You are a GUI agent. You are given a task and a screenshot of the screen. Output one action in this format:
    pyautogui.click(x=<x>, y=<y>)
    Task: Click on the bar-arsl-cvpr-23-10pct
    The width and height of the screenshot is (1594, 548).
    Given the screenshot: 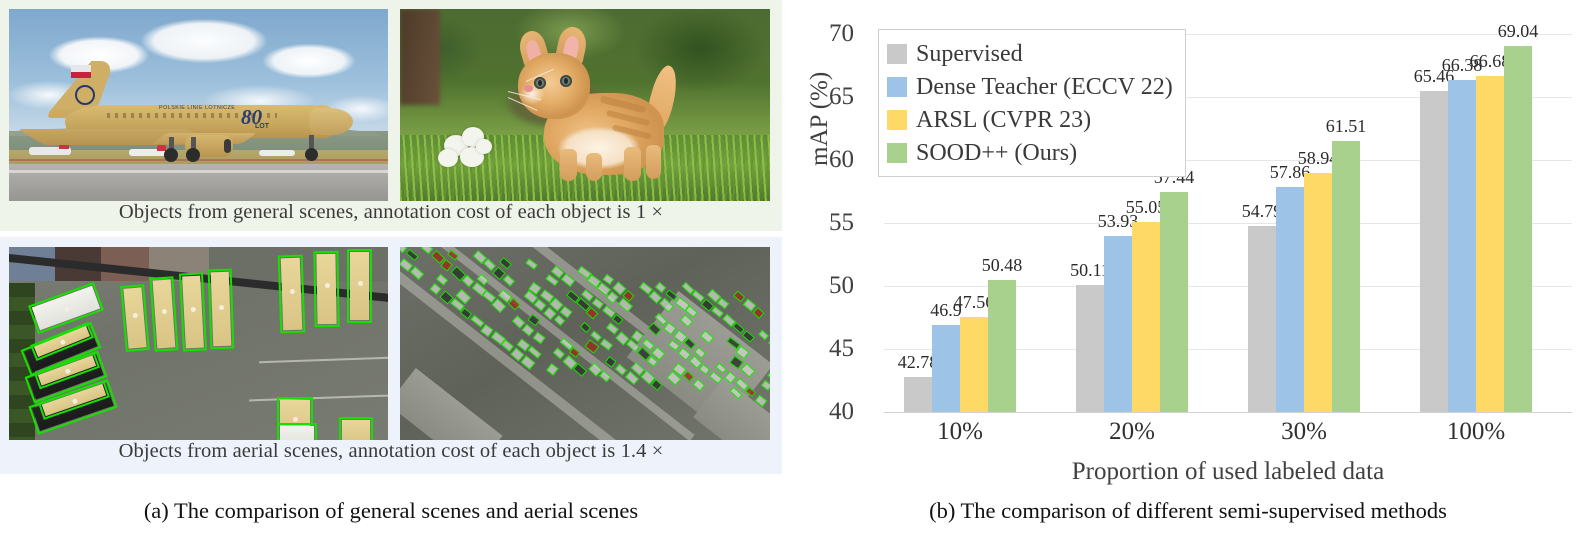 What is the action you would take?
    pyautogui.click(x=974, y=364)
    